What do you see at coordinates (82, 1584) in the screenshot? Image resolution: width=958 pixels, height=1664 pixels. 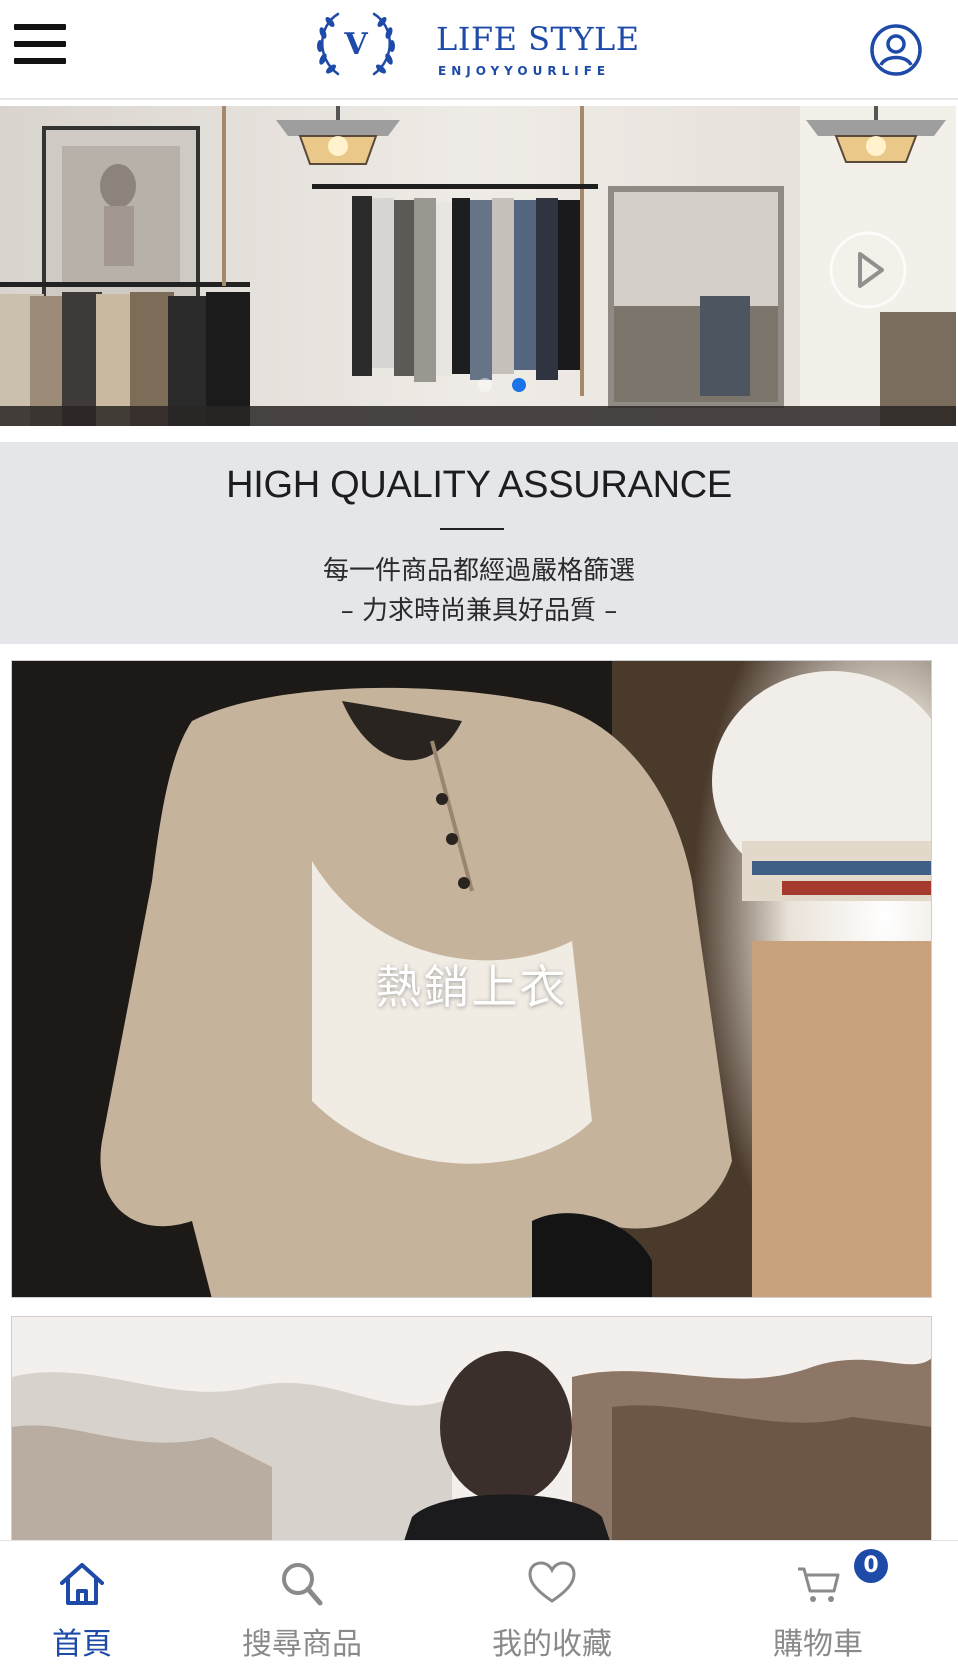 I see `home-icon` at bounding box center [82, 1584].